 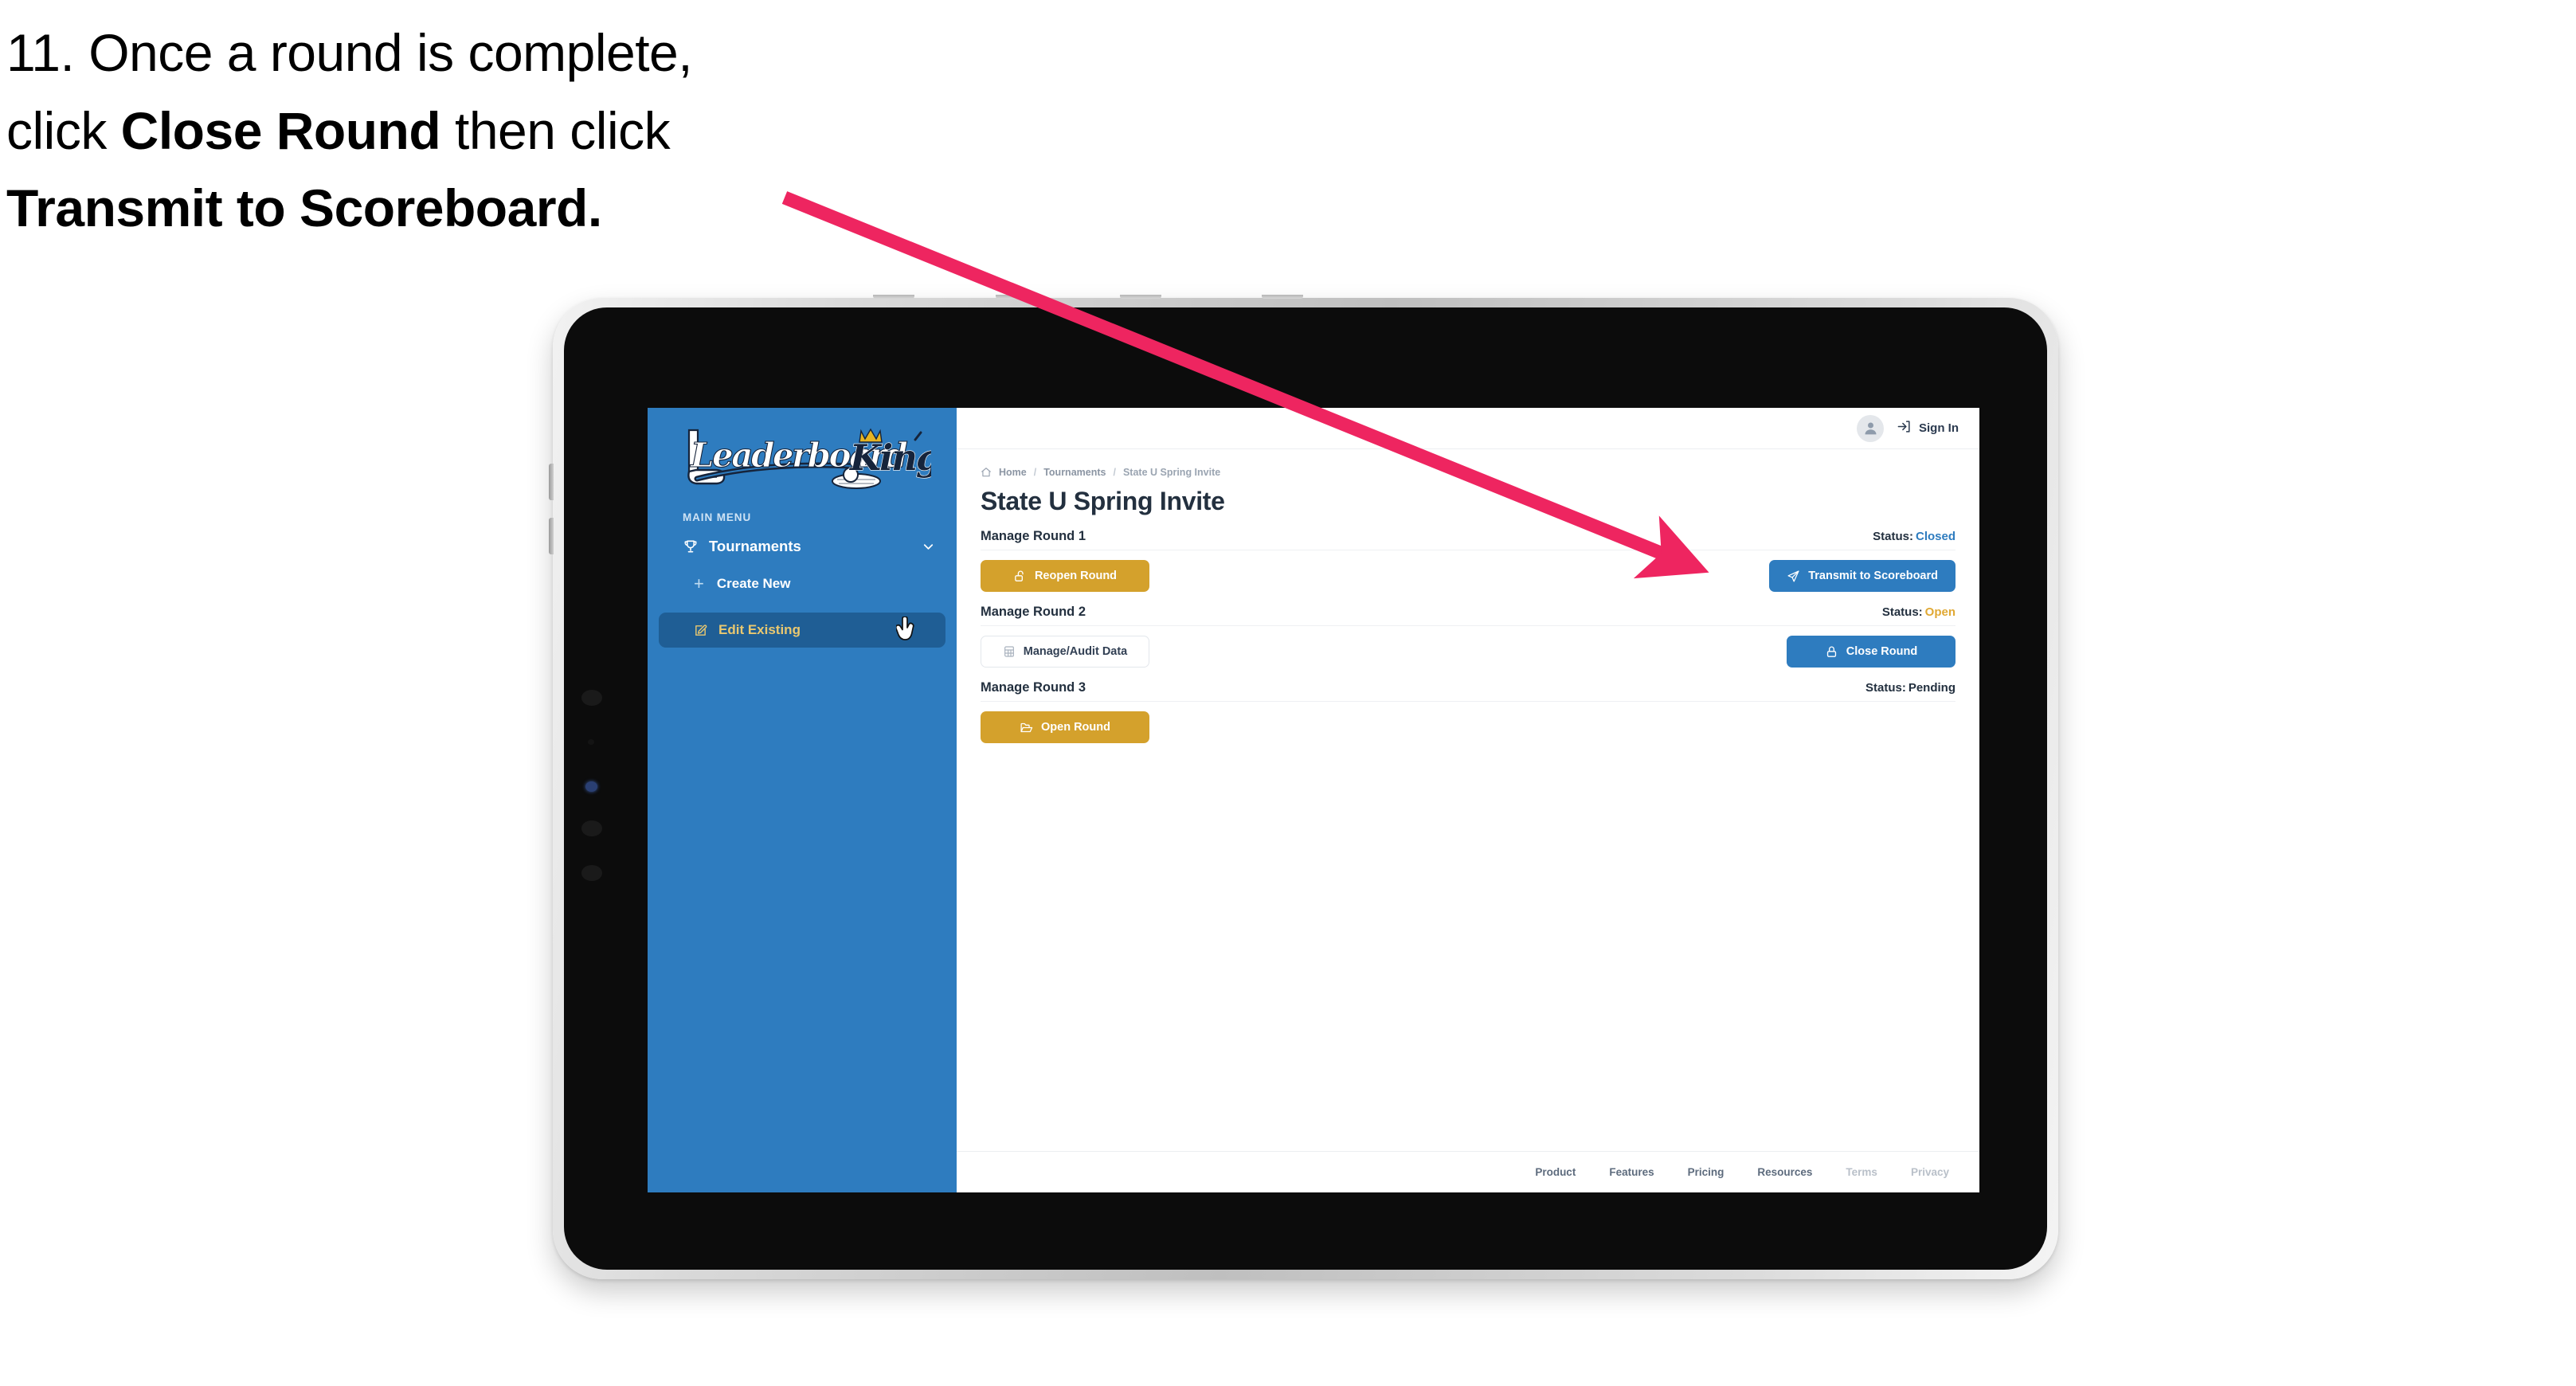 What do you see at coordinates (717, 517) in the screenshot?
I see `sidebar-section-label: MAIN MENU` at bounding box center [717, 517].